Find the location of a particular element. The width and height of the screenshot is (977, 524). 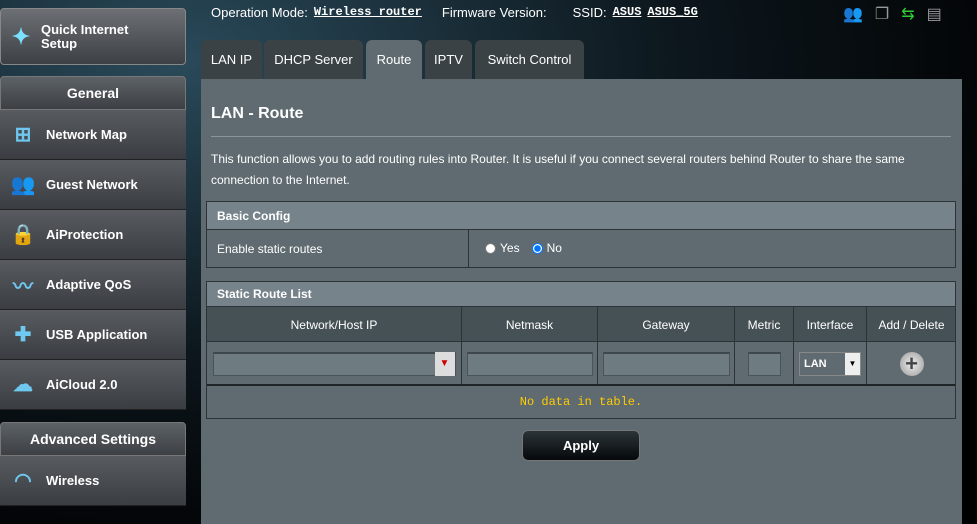

apply-button: Apply is located at coordinates (581, 445).